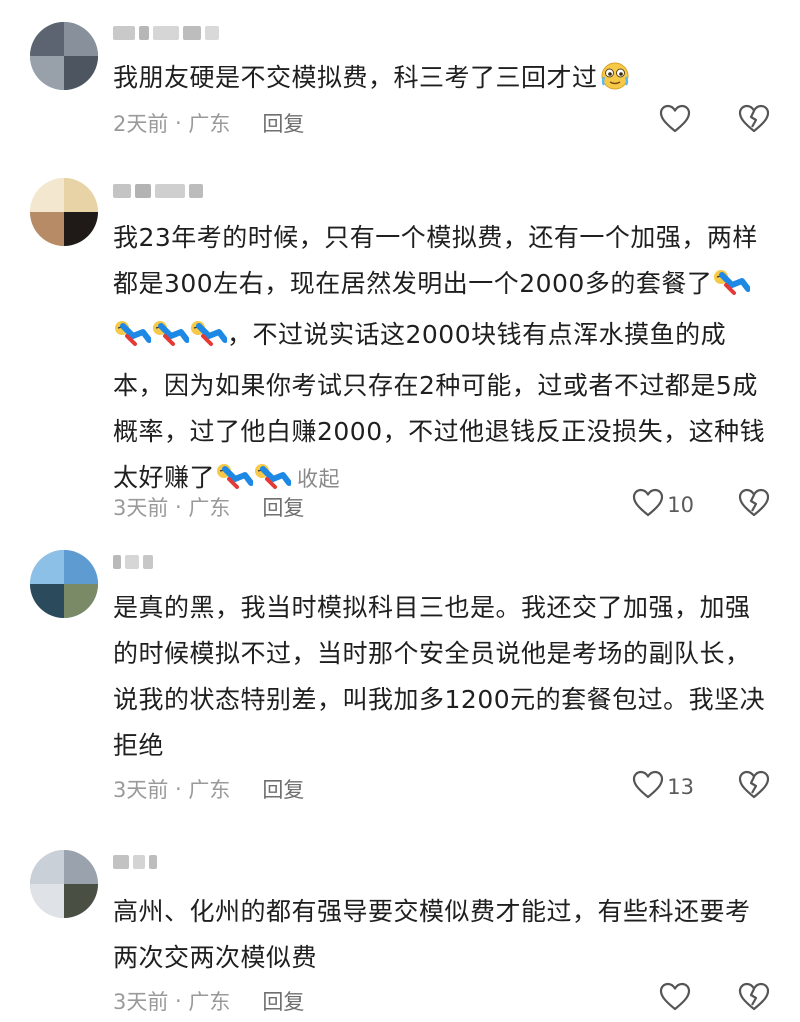  Describe the element at coordinates (432, 934) in the screenshot. I see `comment-text: 高州、化州的都有强导要交模似费才能过，有些科还要考两次交两次模似费` at that location.